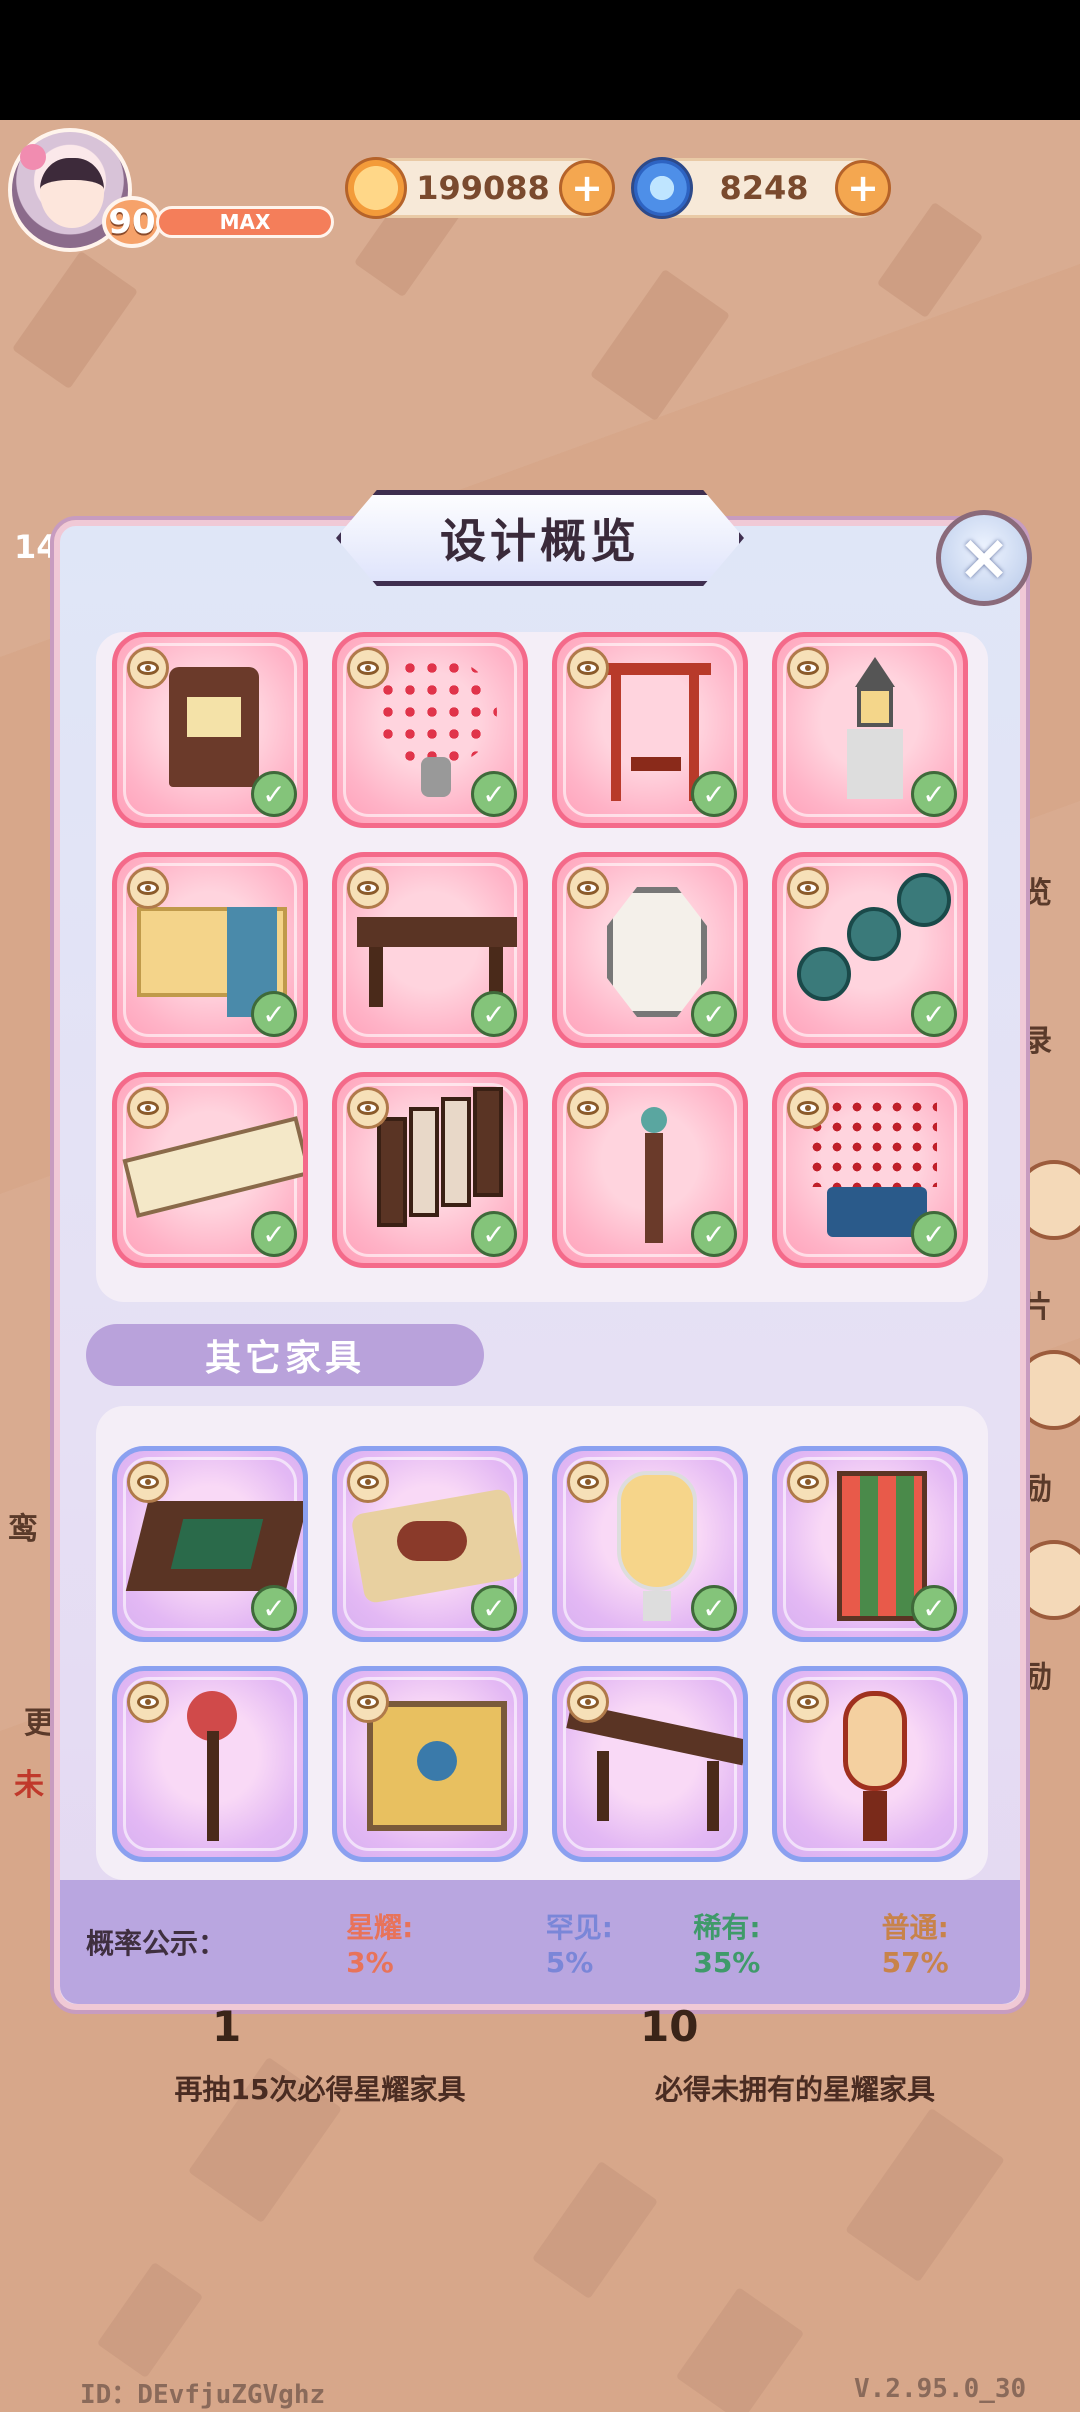  Describe the element at coordinates (1037, 1489) in the screenshot. I see `bg-partial-label: 励` at that location.